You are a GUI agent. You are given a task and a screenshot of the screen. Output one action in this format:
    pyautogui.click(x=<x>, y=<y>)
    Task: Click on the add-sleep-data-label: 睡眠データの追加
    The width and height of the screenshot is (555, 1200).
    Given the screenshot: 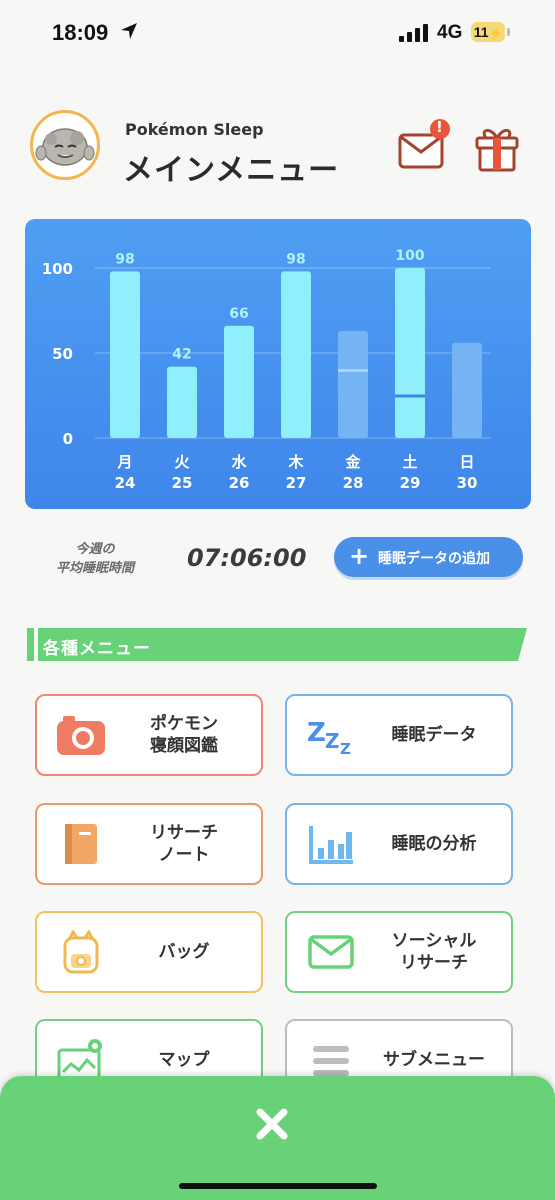 What is the action you would take?
    pyautogui.click(x=434, y=559)
    